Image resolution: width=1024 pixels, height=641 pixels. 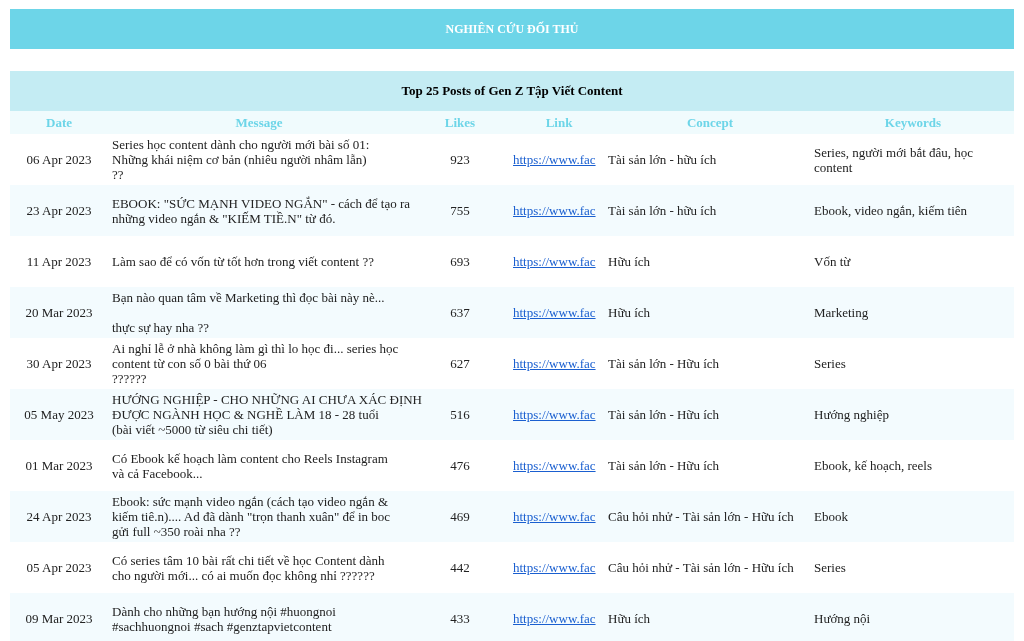 I want to click on date-cell: 20 Mar 2023, so click(x=59, y=312).